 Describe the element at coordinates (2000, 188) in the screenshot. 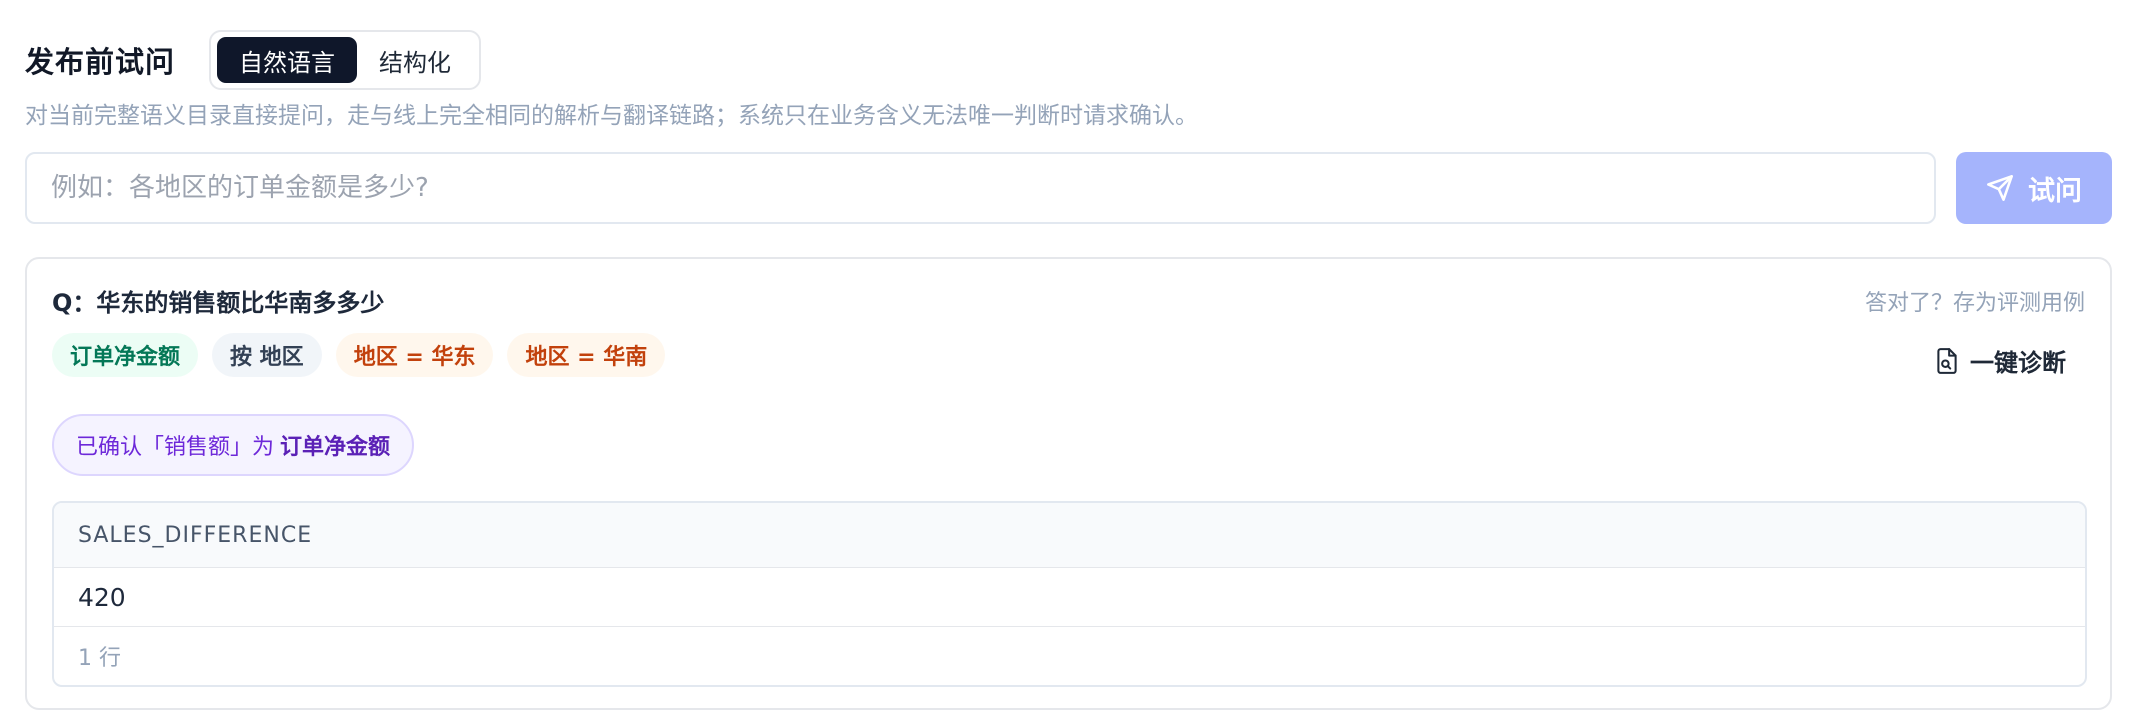

I see `send-icon` at that location.